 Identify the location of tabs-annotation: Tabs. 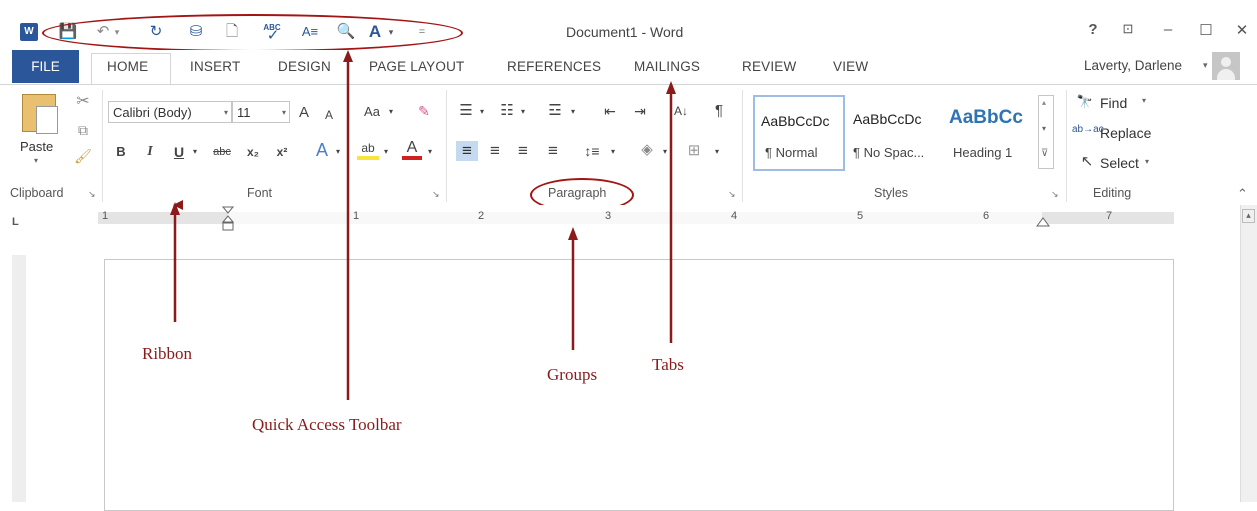
(668, 364).